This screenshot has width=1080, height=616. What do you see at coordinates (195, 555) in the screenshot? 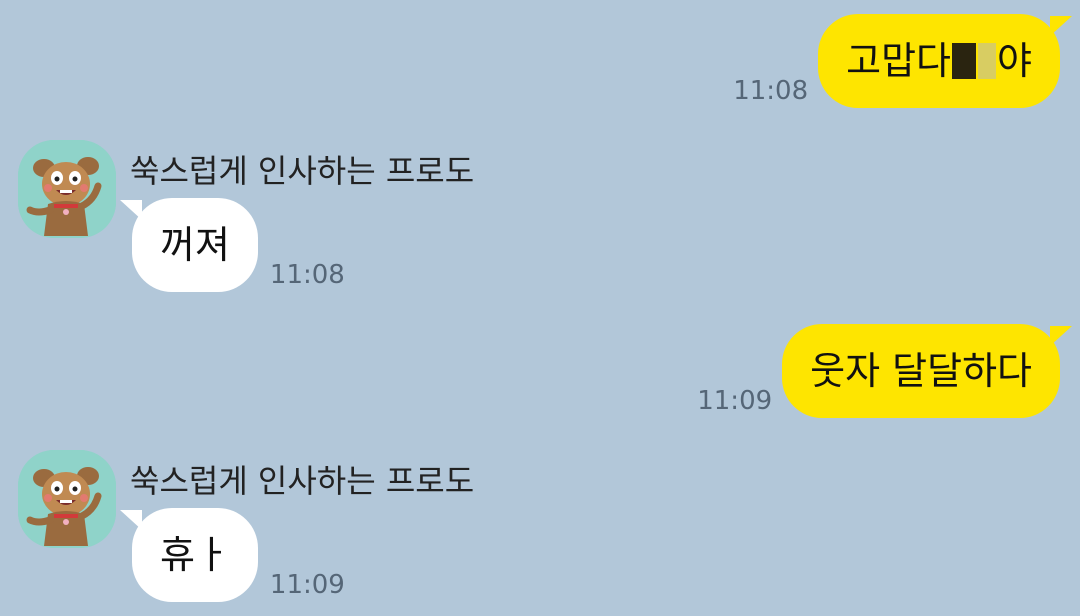
I see `message-text: 휴ㅏ` at bounding box center [195, 555].